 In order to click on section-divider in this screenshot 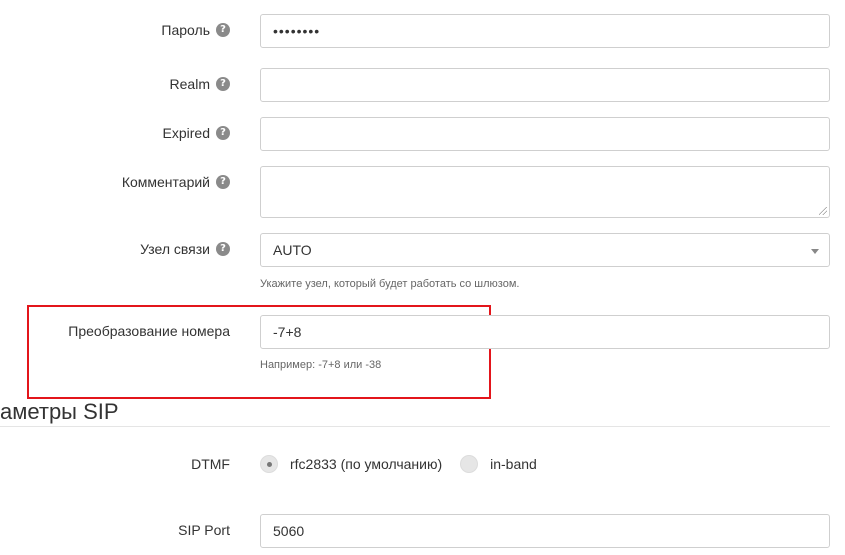, I will do `click(415, 426)`.